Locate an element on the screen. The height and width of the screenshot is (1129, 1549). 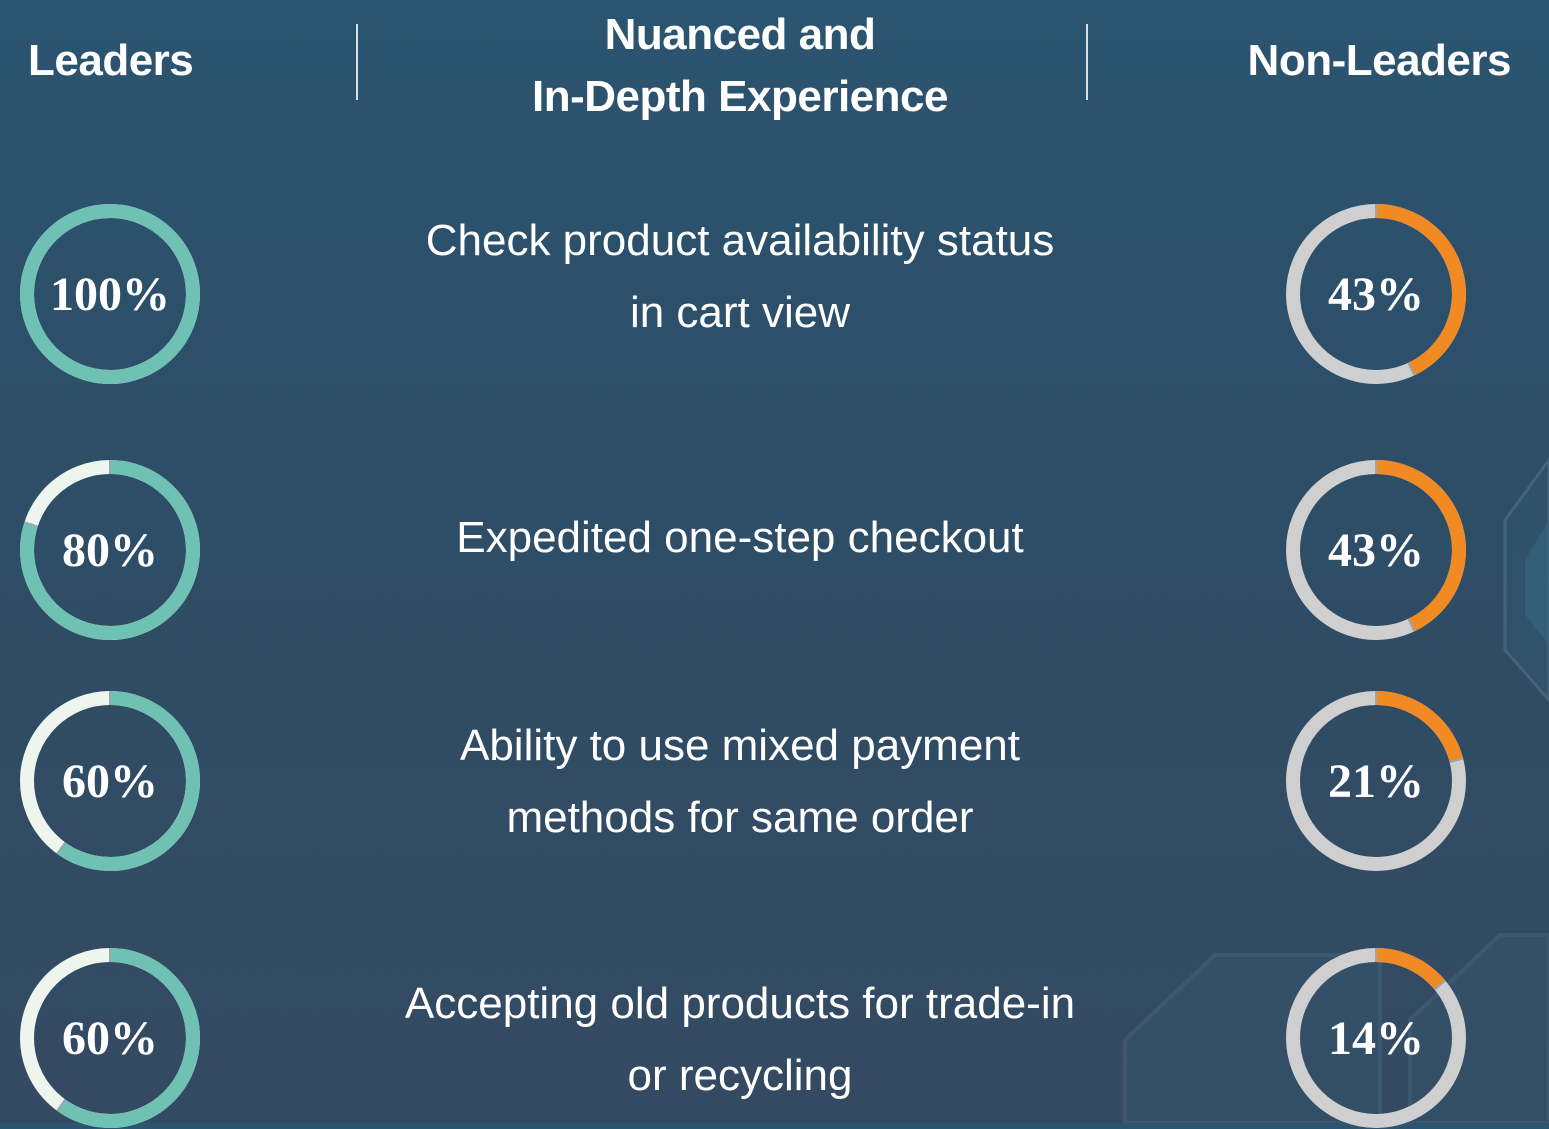
header-divider-right is located at coordinates (1087, 62).